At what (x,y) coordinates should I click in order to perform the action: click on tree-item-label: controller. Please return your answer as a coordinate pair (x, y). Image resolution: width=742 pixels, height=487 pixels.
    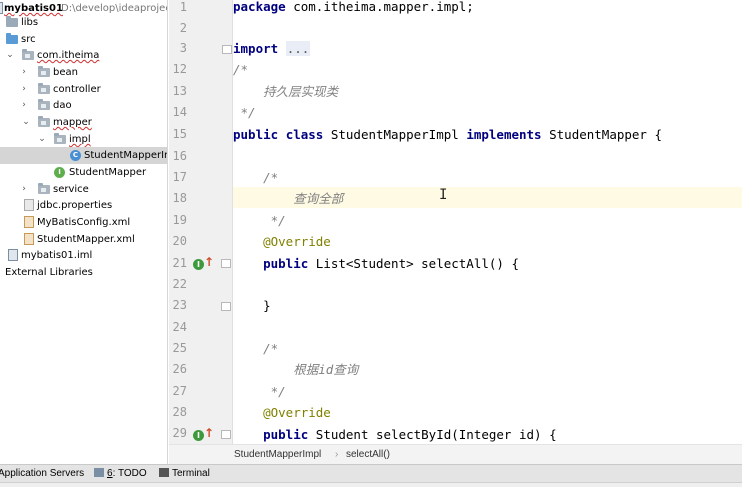
    Looking at the image, I should click on (77, 89).